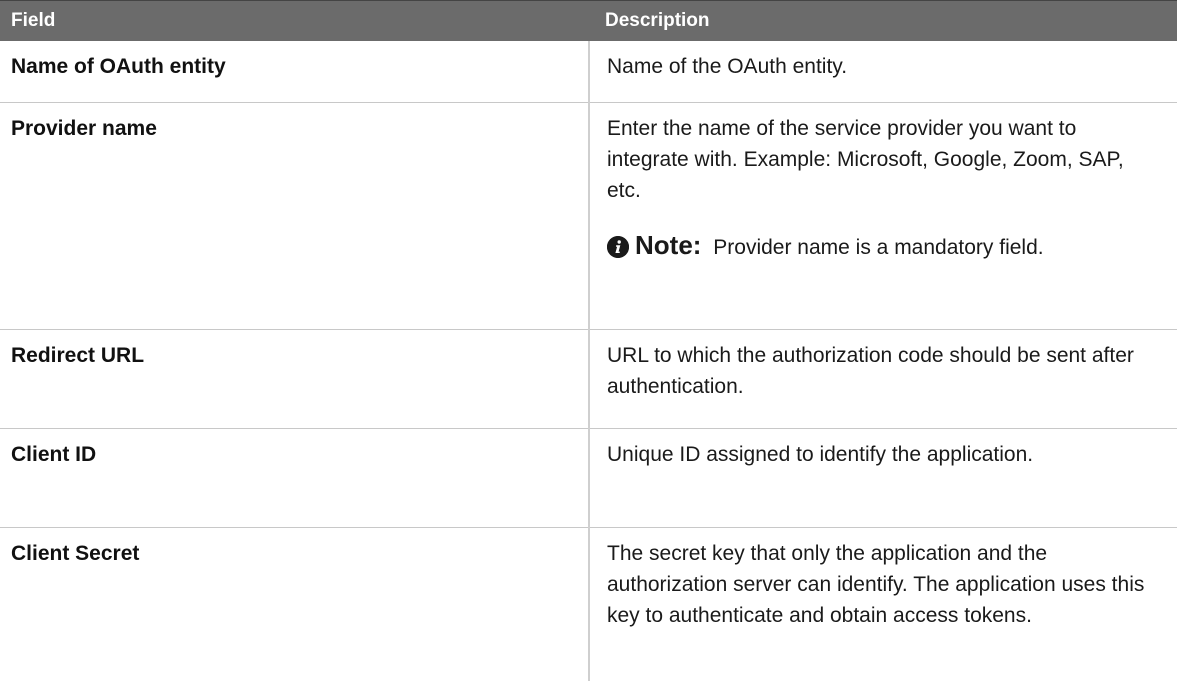 The width and height of the screenshot is (1177, 681). I want to click on info-icon, so click(618, 247).